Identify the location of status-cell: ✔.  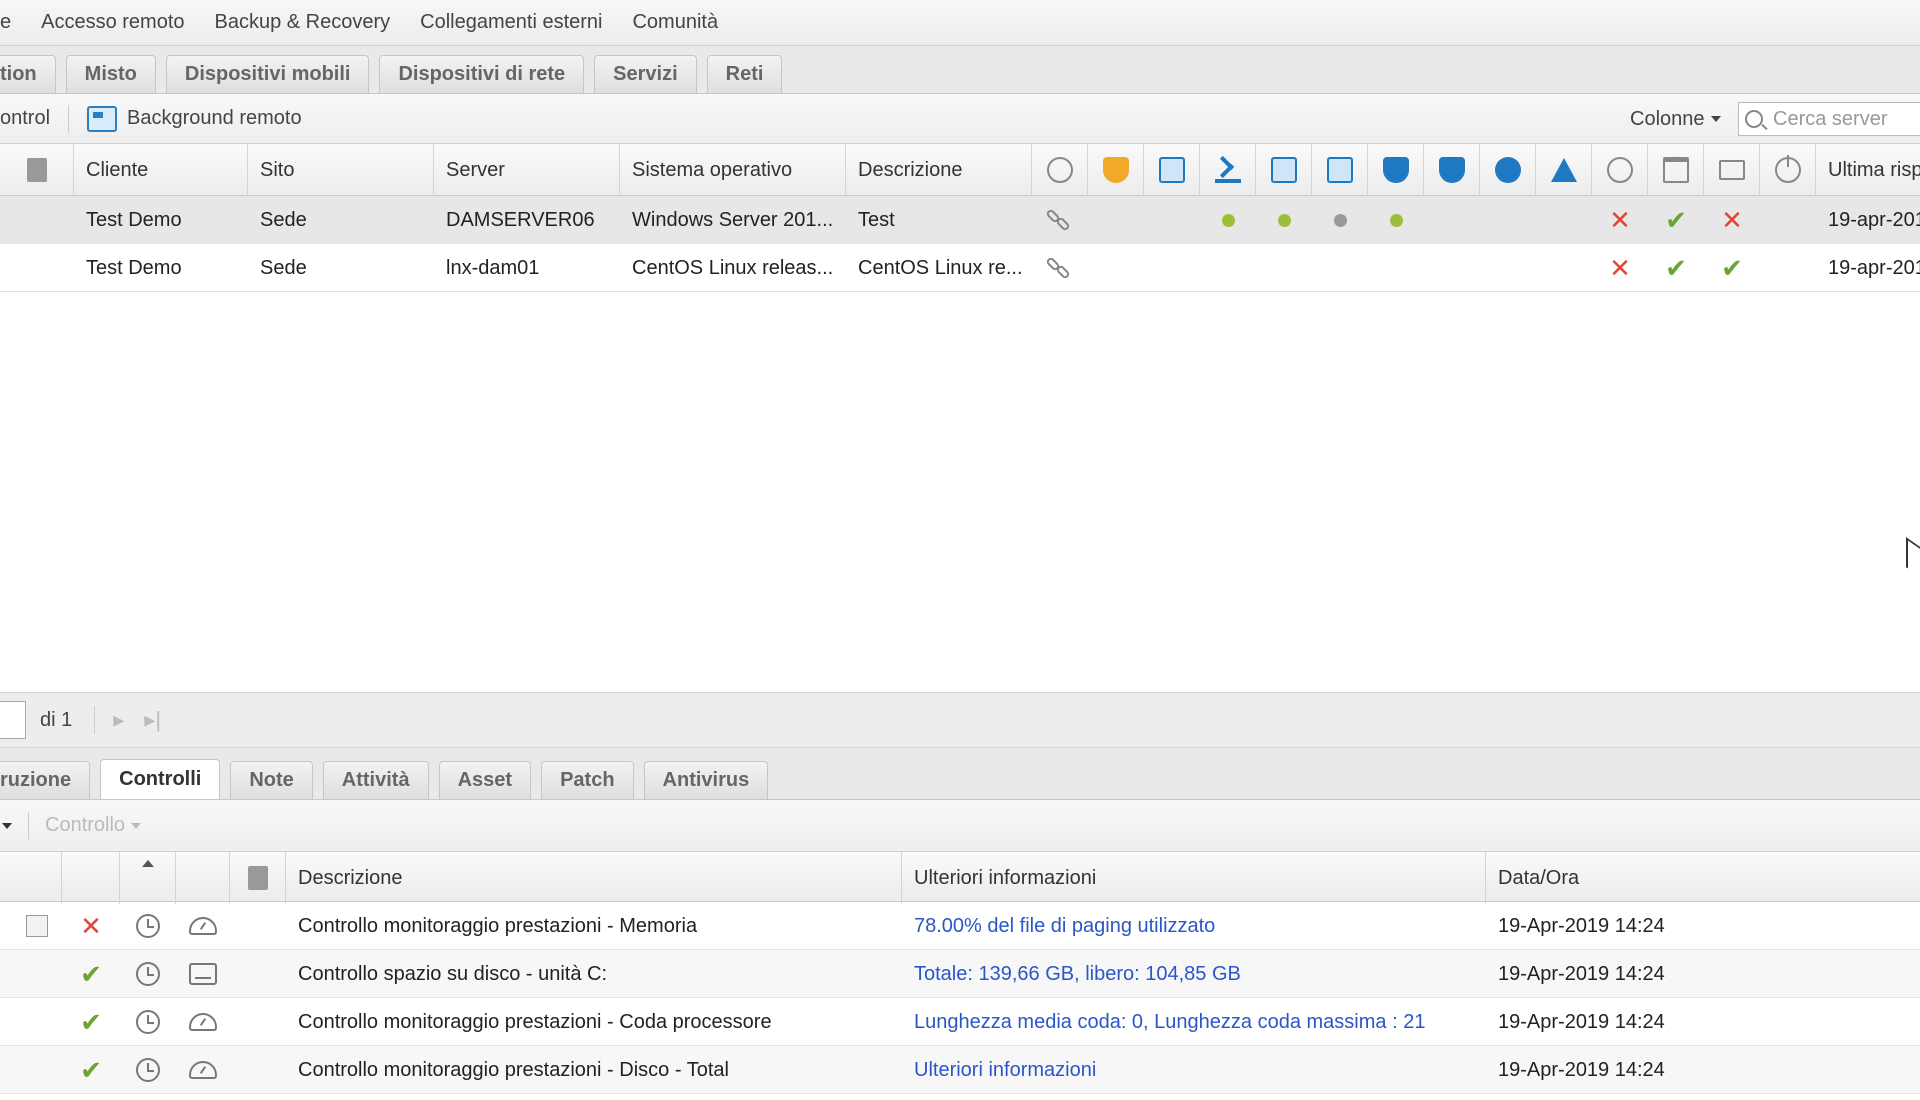
(91, 1070).